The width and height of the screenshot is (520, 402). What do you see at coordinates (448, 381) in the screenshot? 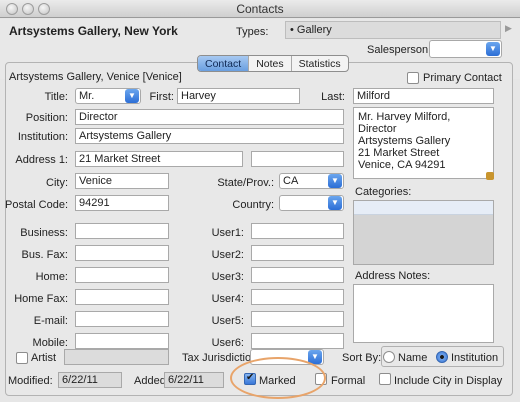
I see `include-city-label: Include City in Display` at bounding box center [448, 381].